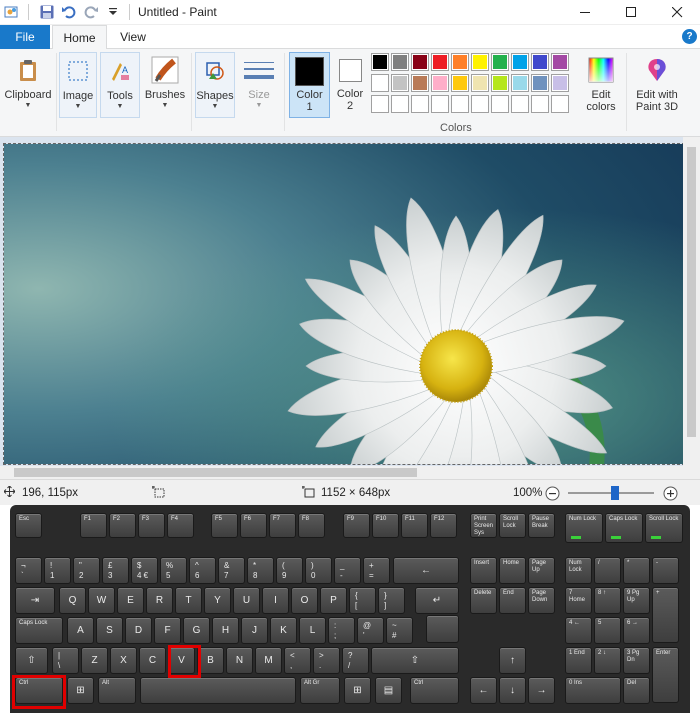 This screenshot has width=700, height=713. What do you see at coordinates (122, 525) in the screenshot?
I see `key-f2: F2` at bounding box center [122, 525].